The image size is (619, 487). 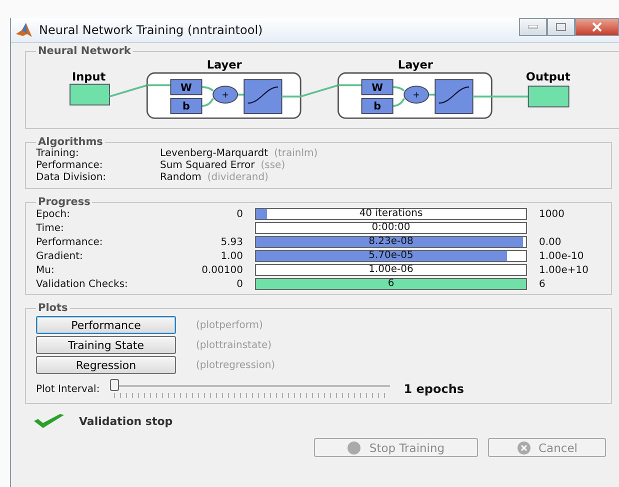 I want to click on target-value: 1.00e+10, so click(x=564, y=270).